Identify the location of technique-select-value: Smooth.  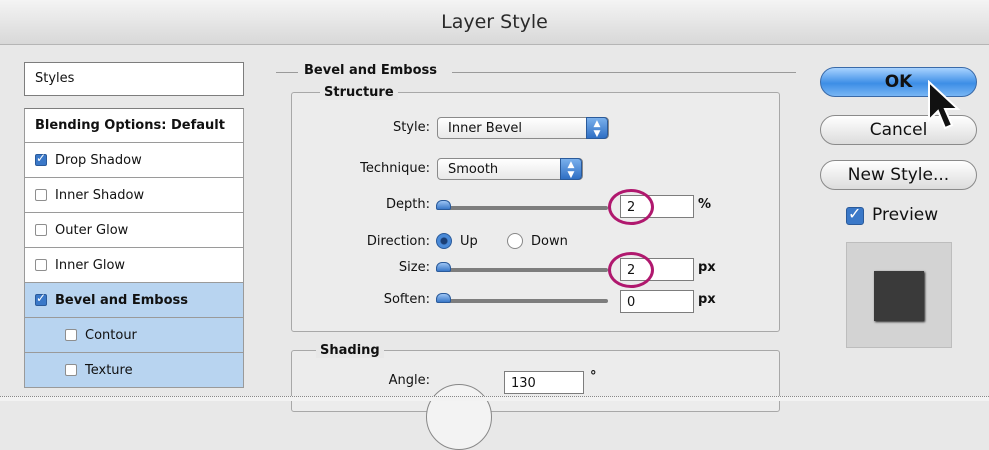
(473, 169).